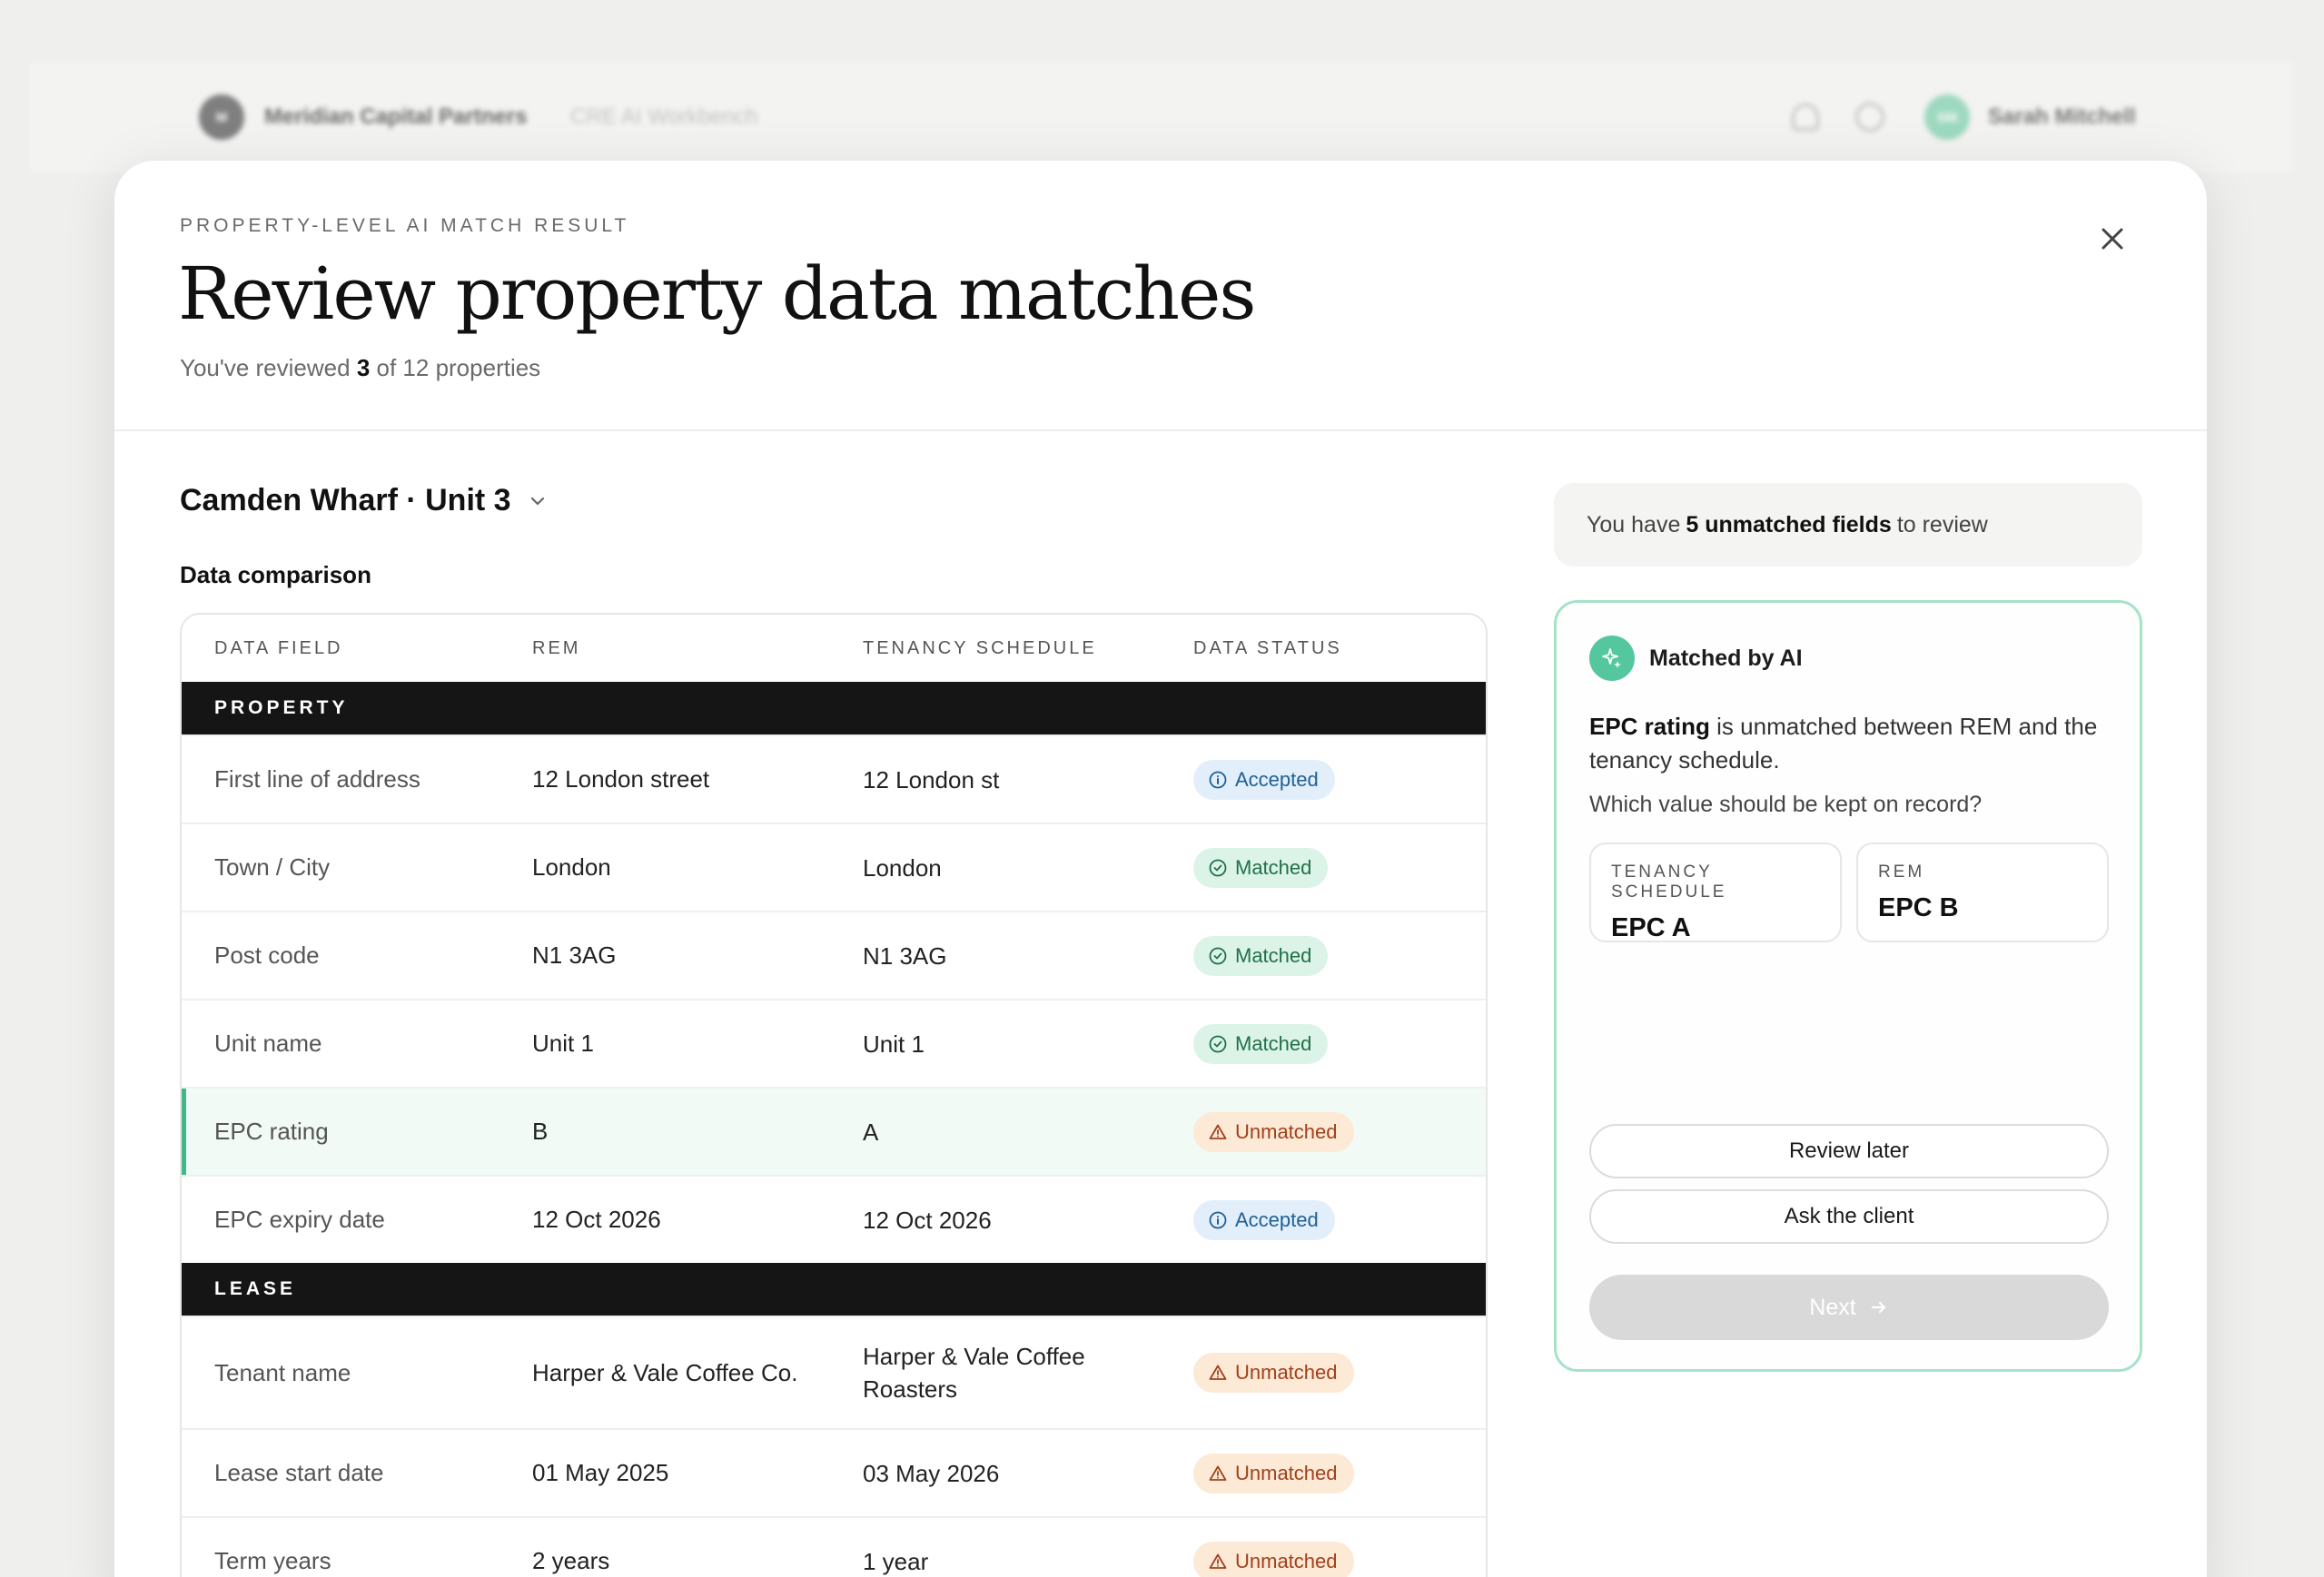 The width and height of the screenshot is (2324, 1577). What do you see at coordinates (1849, 1216) in the screenshot?
I see `ask-client-button: Ask the client` at bounding box center [1849, 1216].